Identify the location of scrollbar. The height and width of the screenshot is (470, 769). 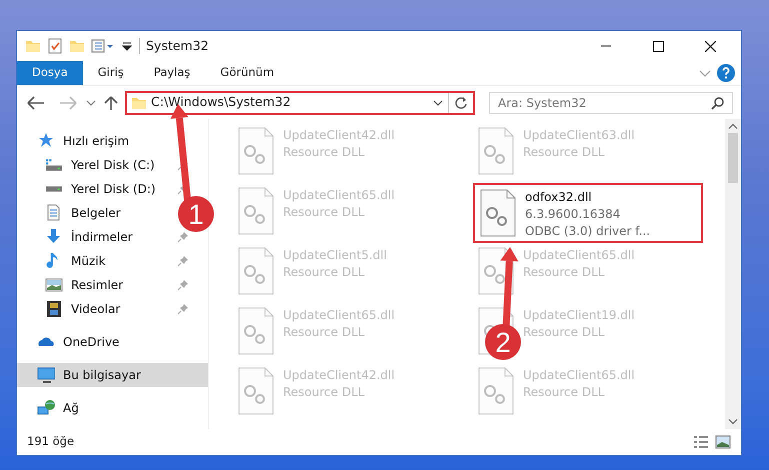
(733, 274).